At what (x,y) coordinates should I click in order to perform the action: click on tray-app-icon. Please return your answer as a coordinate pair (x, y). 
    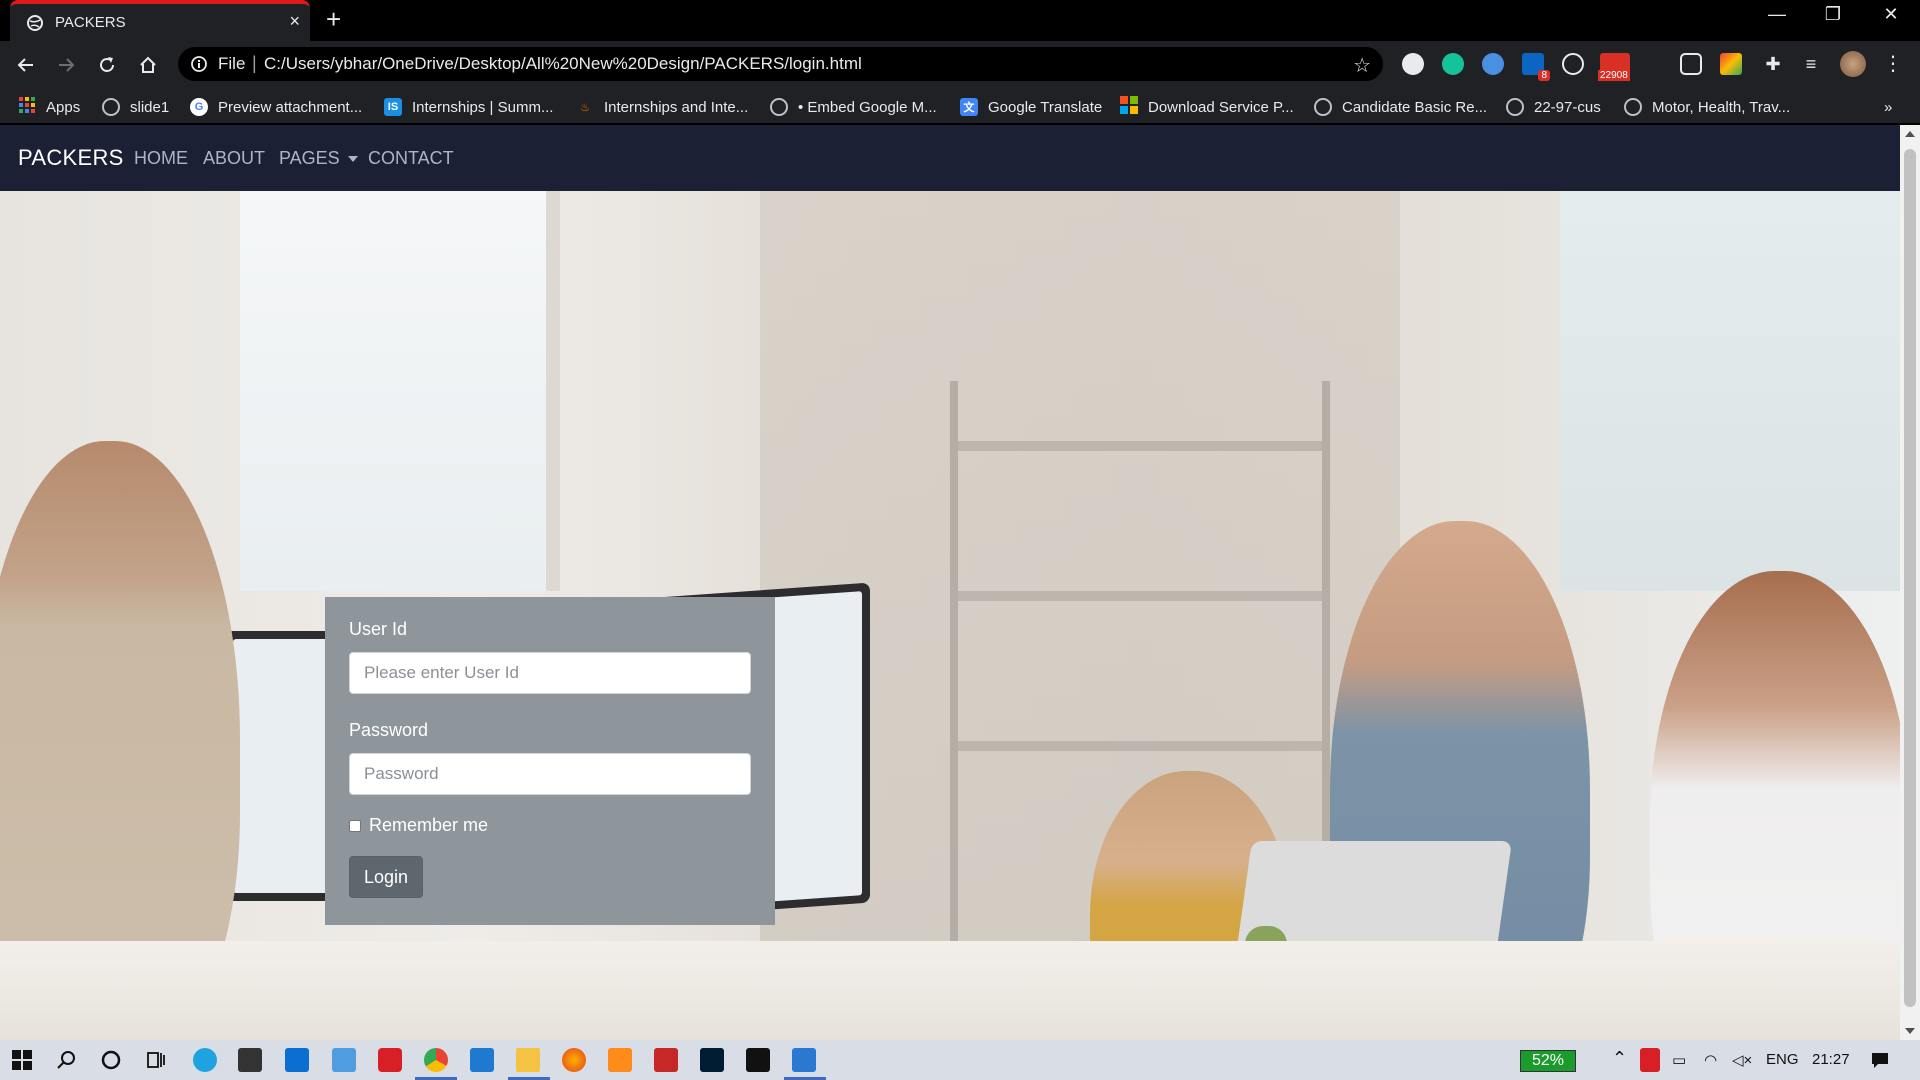
    Looking at the image, I should click on (1650, 1060).